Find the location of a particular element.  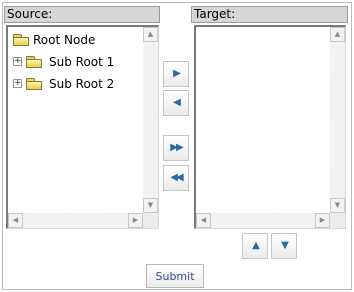

move-left-button: ◀ is located at coordinates (176, 103).